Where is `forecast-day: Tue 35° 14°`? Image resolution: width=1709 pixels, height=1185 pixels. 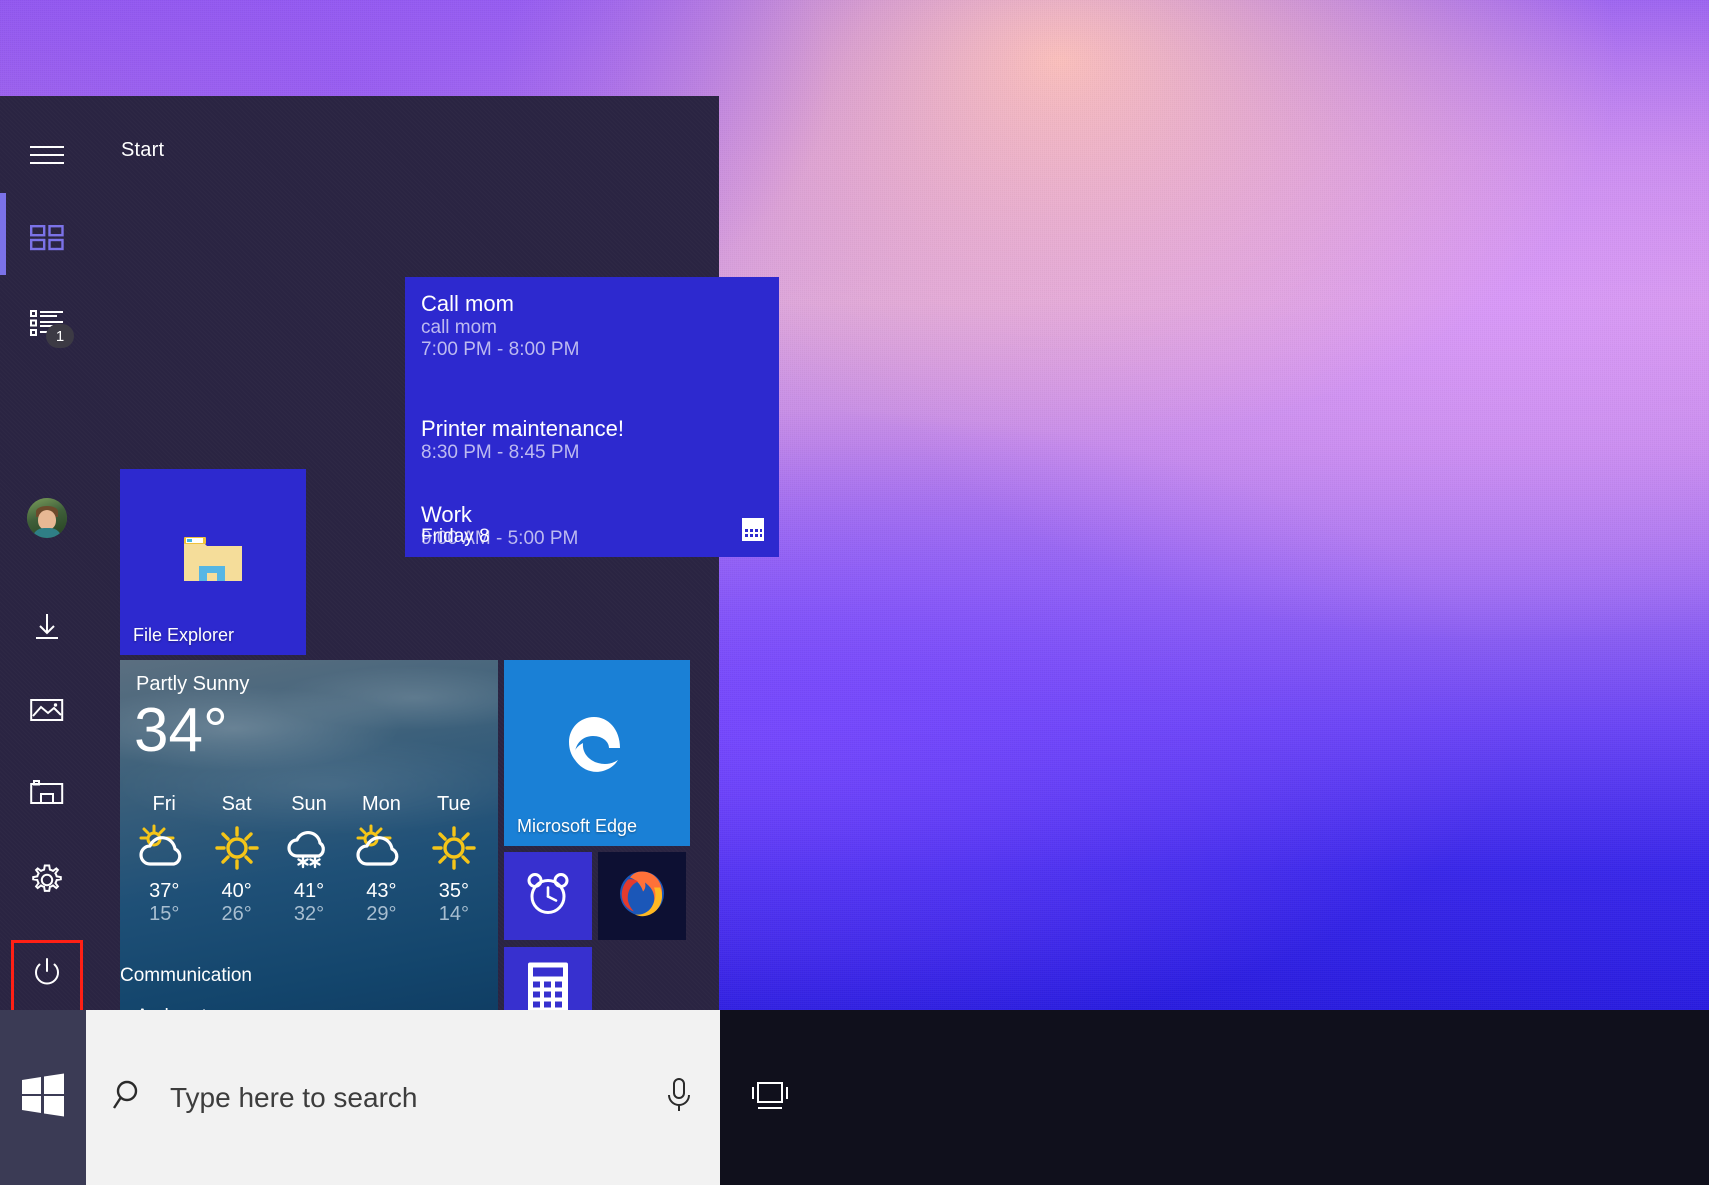 forecast-day: Tue 35° 14° is located at coordinates (454, 859).